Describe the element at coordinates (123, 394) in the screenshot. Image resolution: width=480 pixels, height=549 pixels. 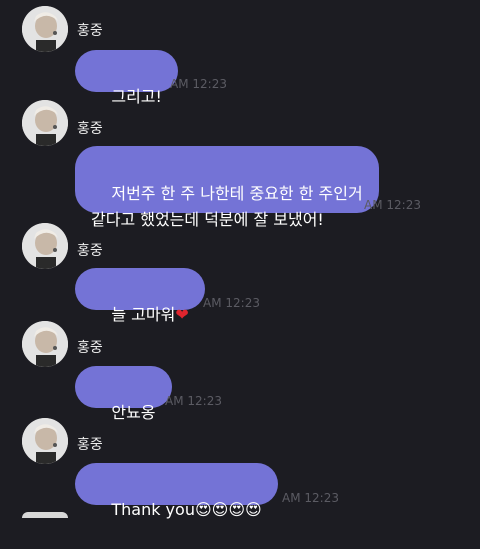
I see `message-bubble: 안뇨옹` at that location.